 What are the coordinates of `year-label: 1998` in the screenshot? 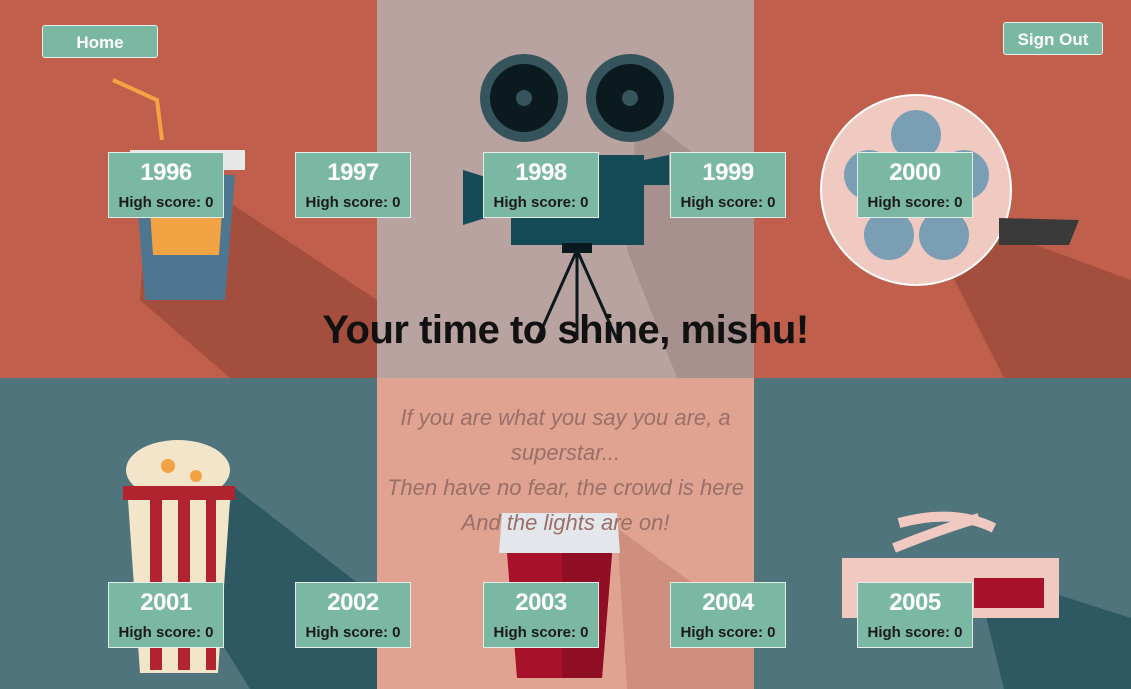 It's located at (541, 172).